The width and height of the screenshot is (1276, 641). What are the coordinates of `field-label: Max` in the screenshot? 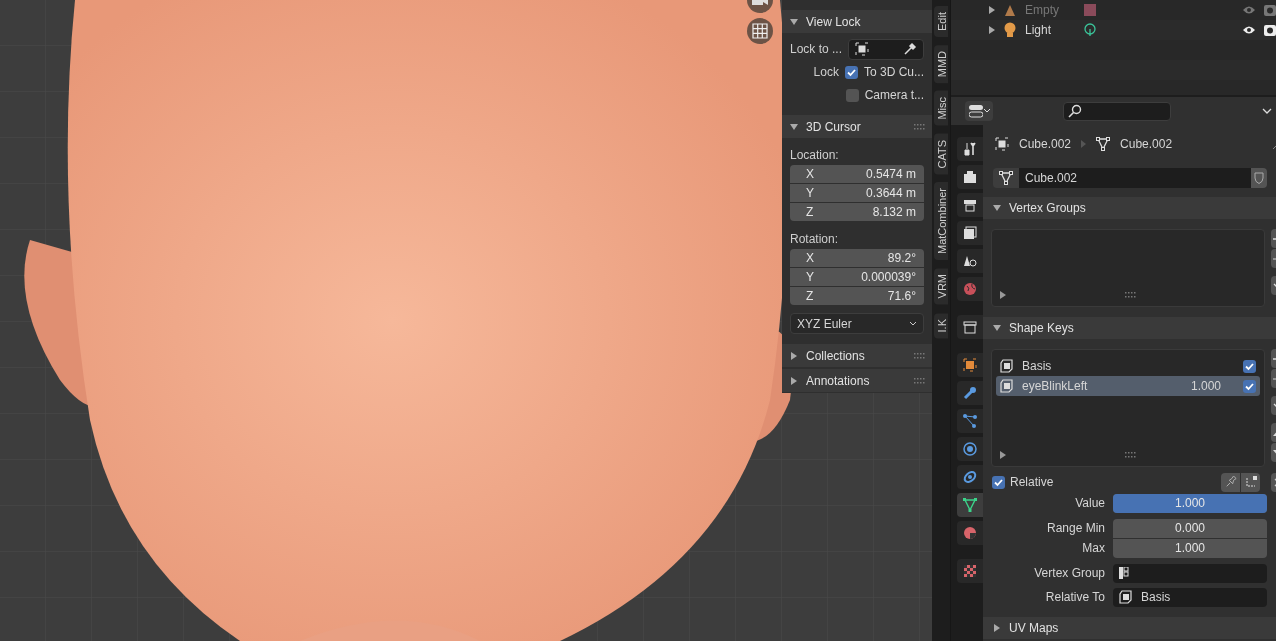 It's located at (1093, 548).